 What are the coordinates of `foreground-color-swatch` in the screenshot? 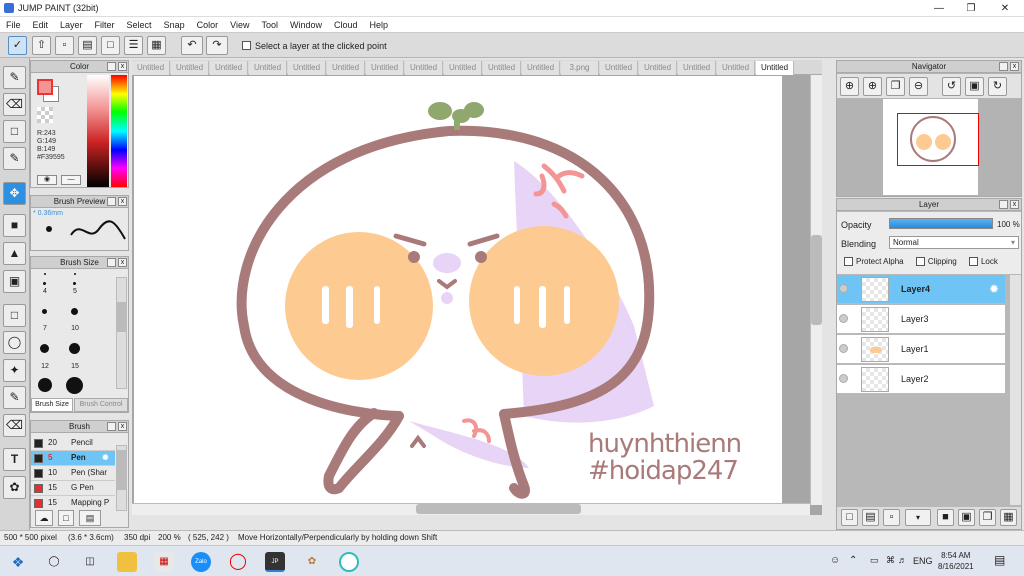 It's located at (45, 87).